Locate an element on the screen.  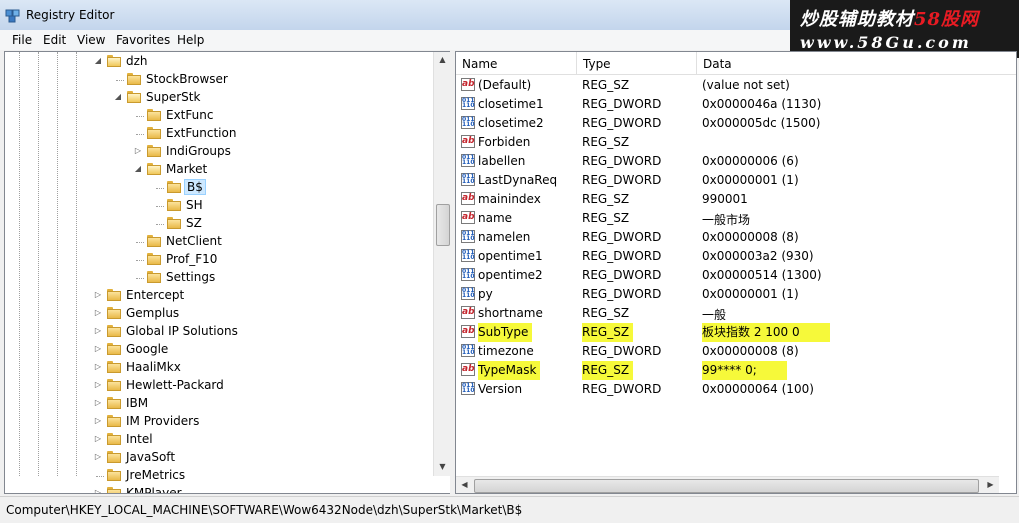
value-row: ab name REG_SZ 一般市场 is located at coordinates (736, 218).